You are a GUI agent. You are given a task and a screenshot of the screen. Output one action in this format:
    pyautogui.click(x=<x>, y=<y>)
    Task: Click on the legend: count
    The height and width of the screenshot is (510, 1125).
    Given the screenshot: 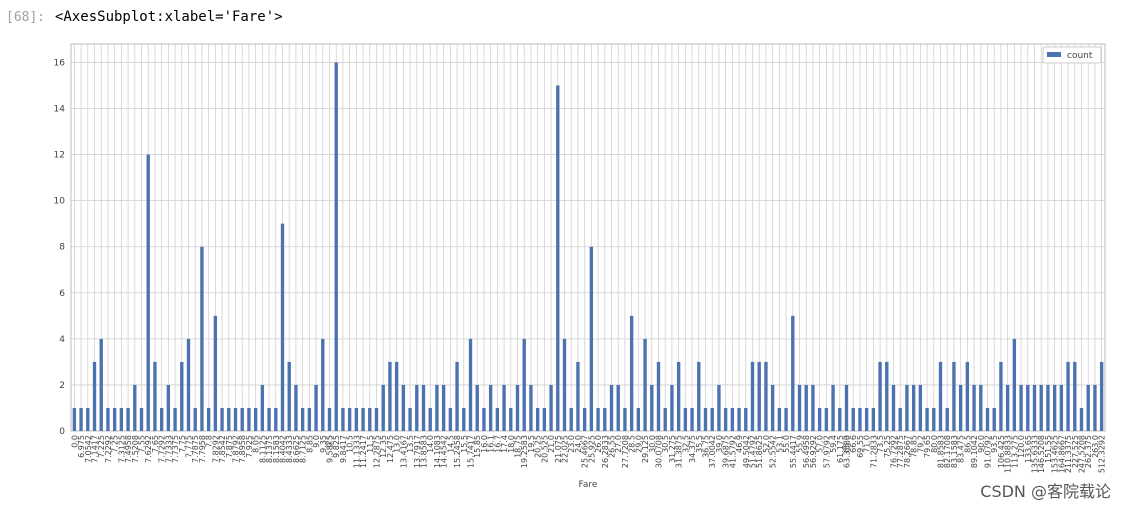 What is the action you would take?
    pyautogui.click(x=1072, y=55)
    